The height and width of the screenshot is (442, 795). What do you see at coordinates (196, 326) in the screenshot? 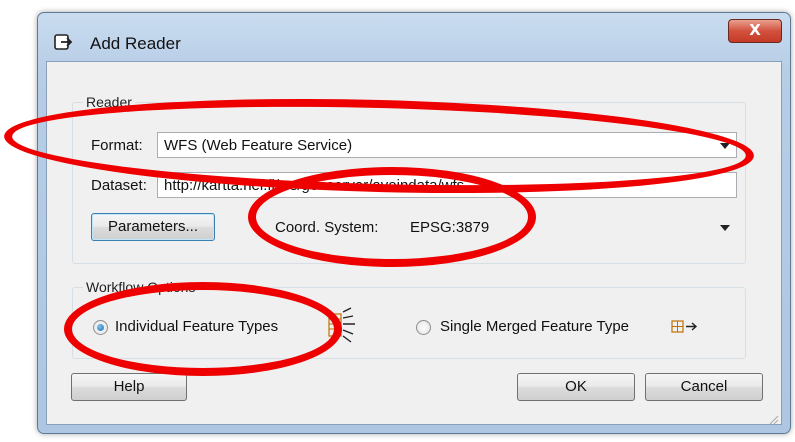
I see `individual-option-label: Individual Feature Types` at bounding box center [196, 326].